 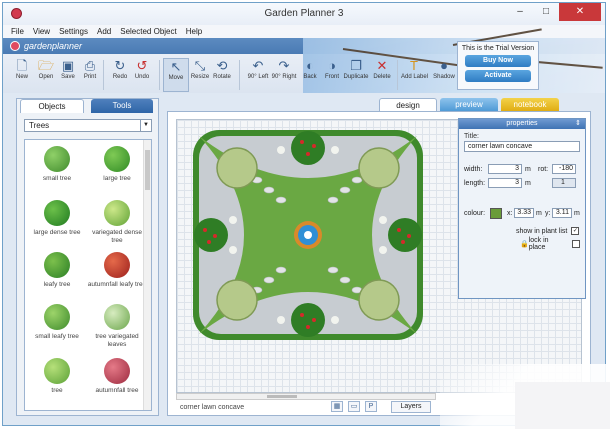 I want to click on menu-file: File, so click(x=17, y=31).